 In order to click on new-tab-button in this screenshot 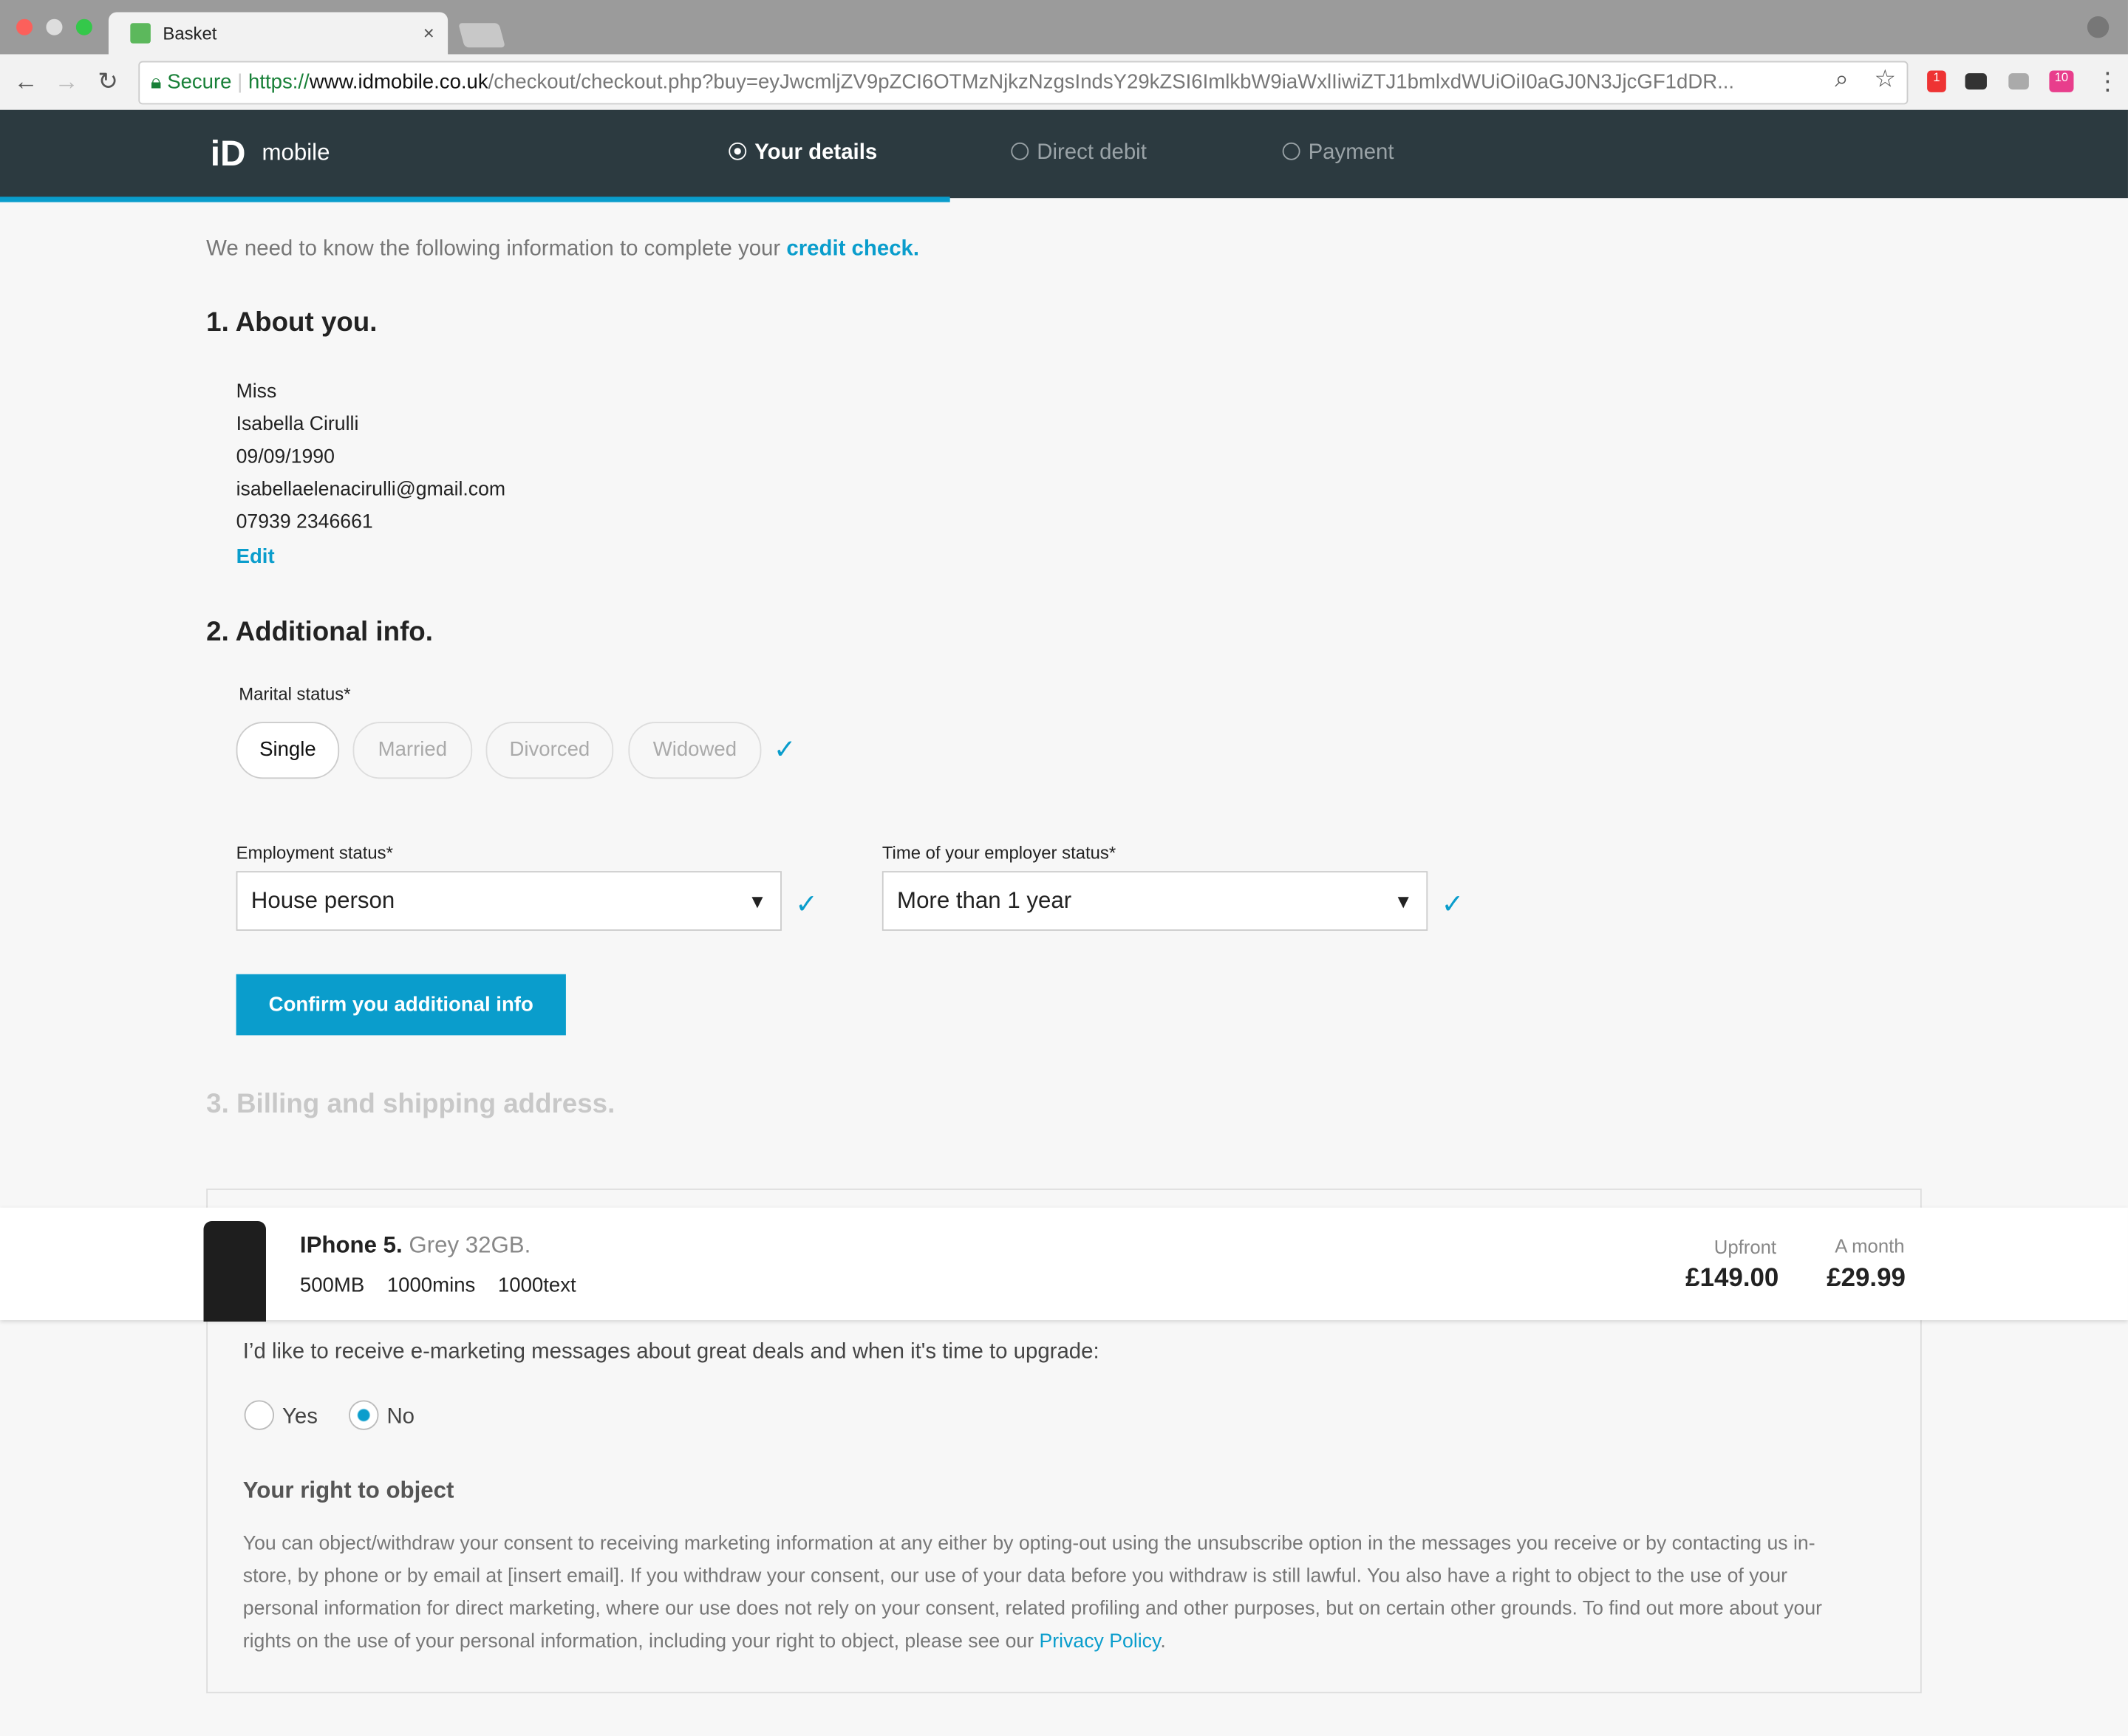, I will do `click(482, 35)`.